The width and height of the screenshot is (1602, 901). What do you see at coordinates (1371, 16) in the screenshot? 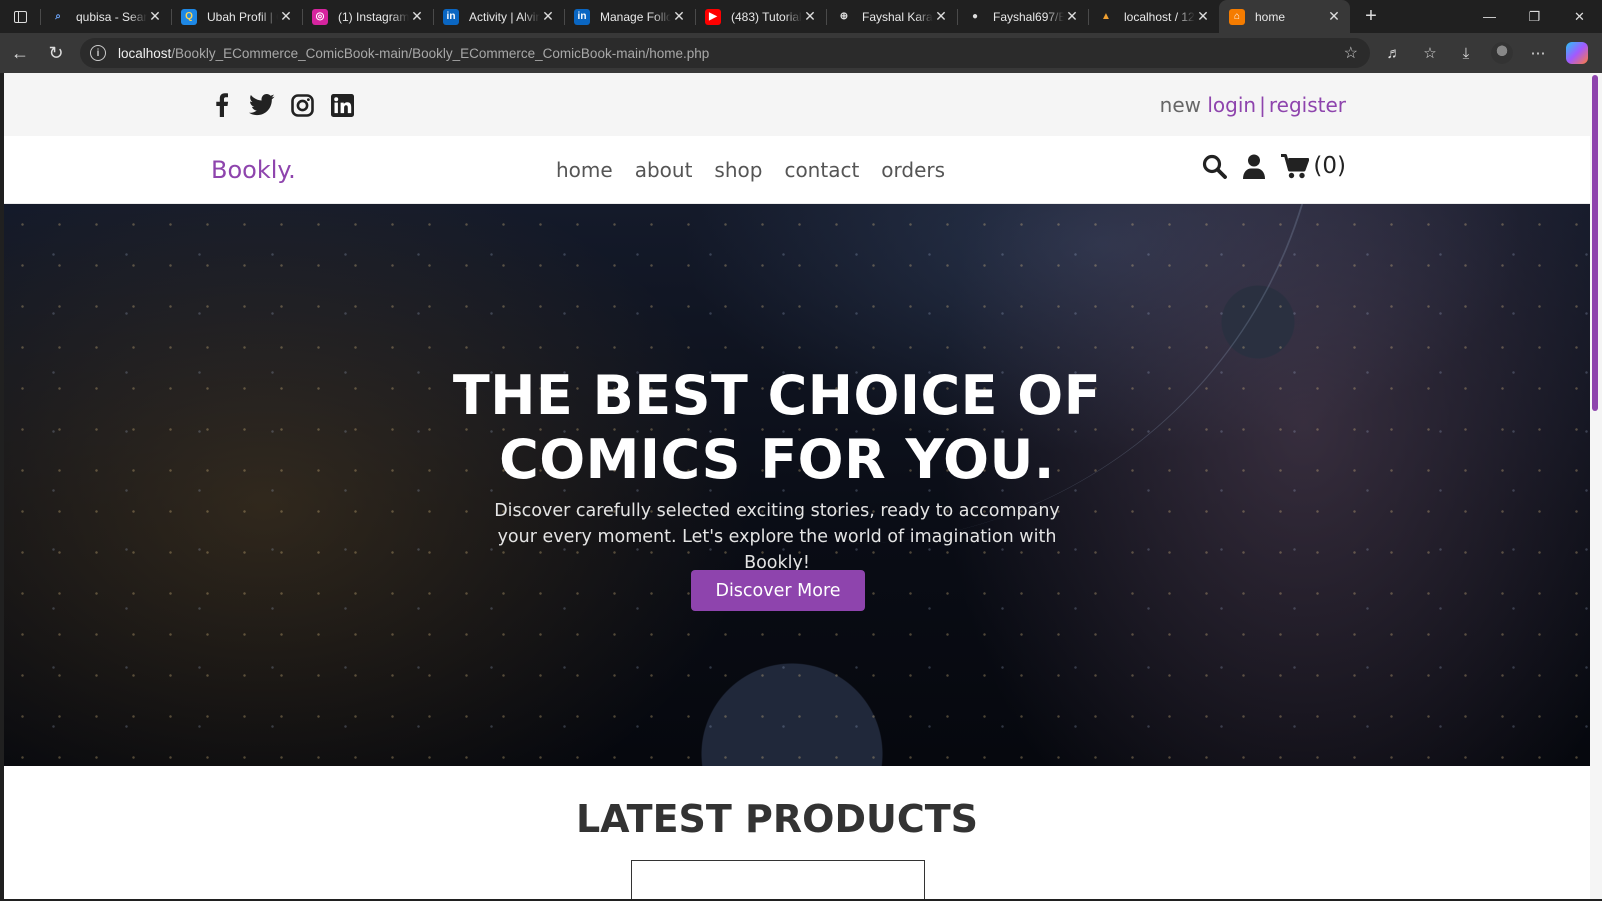
I see `new-tab-button: +` at bounding box center [1371, 16].